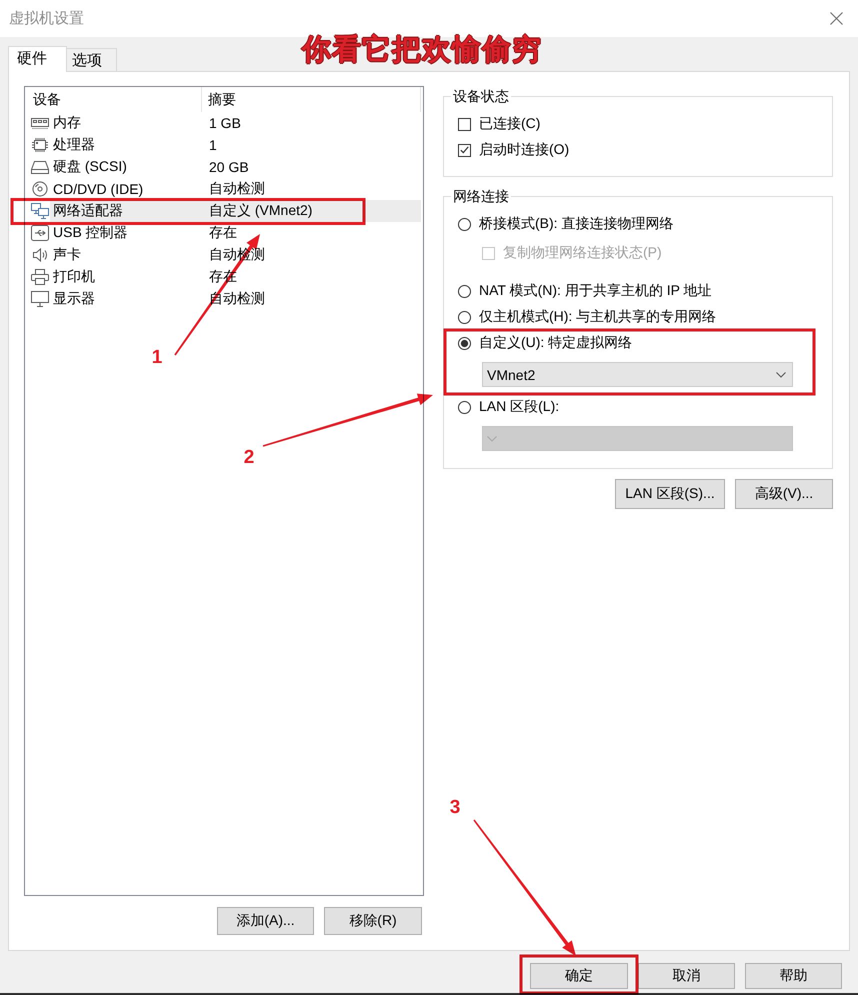 The height and width of the screenshot is (995, 858). What do you see at coordinates (40, 277) in the screenshot?
I see `printer-icon` at bounding box center [40, 277].